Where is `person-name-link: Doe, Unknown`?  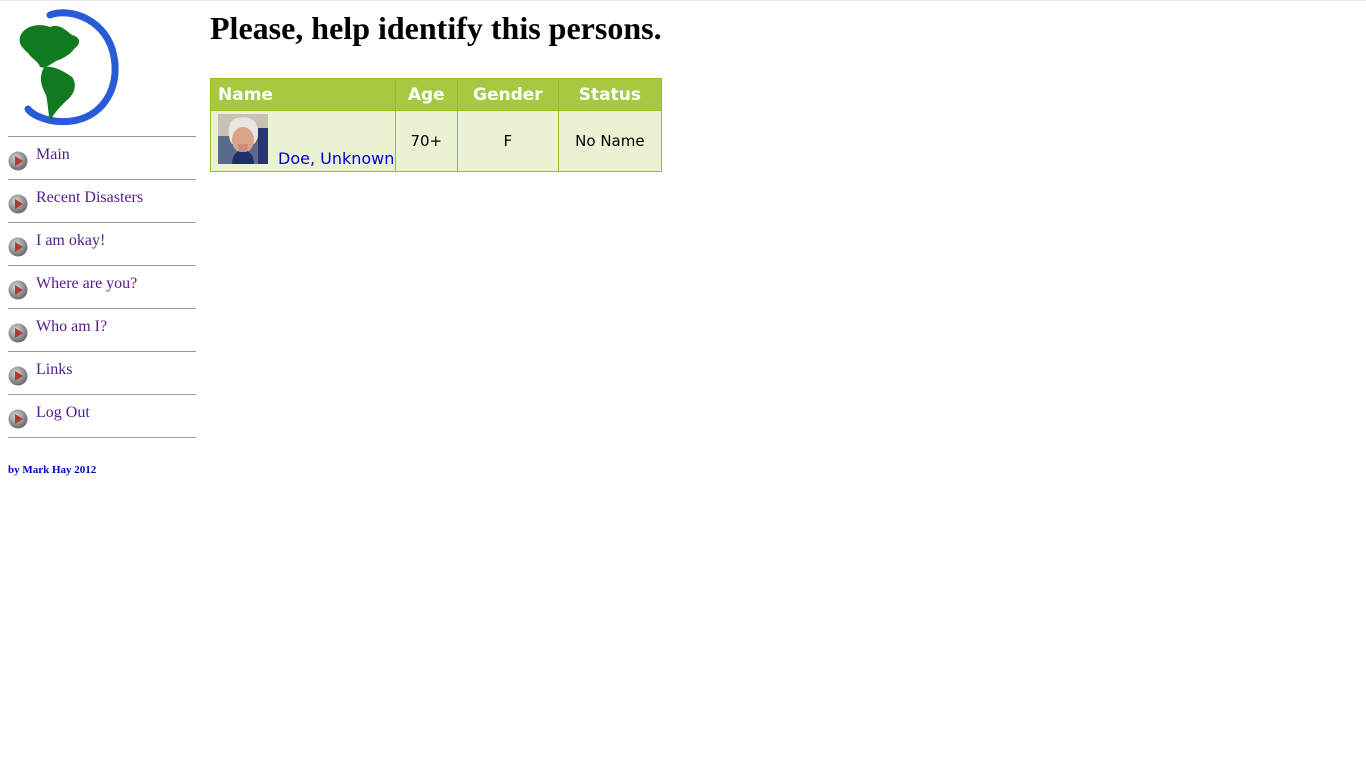 person-name-link: Doe, Unknown is located at coordinates (336, 158).